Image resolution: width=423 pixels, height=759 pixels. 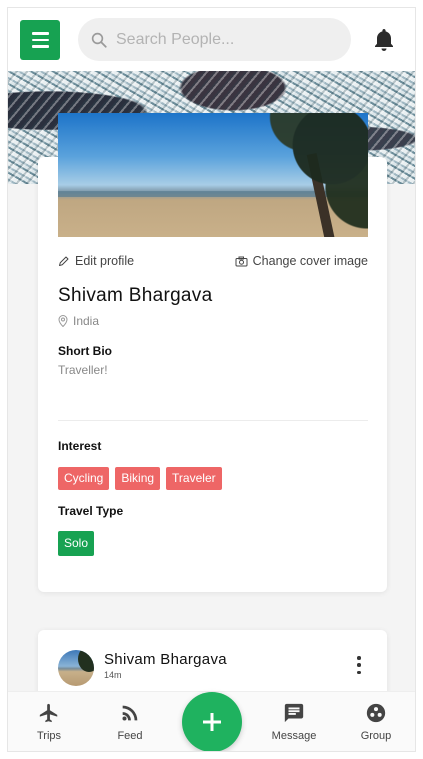 What do you see at coordinates (113, 675) in the screenshot?
I see `post-timestamp: 14m` at bounding box center [113, 675].